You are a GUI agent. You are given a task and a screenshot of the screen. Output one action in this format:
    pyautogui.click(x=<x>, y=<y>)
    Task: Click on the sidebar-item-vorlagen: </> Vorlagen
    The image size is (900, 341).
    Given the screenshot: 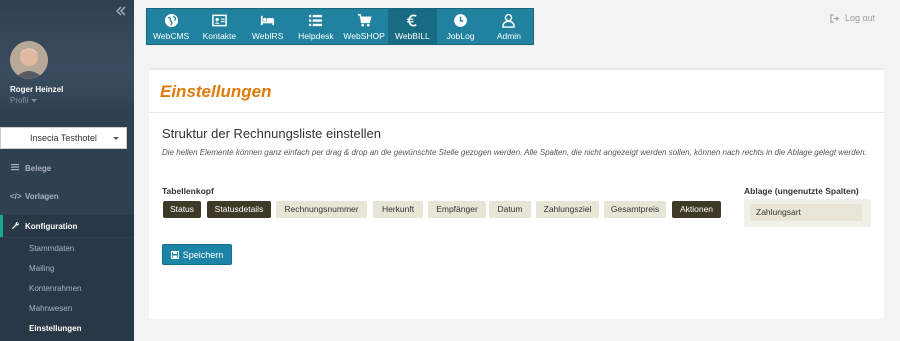 What is the action you would take?
    pyautogui.click(x=67, y=196)
    